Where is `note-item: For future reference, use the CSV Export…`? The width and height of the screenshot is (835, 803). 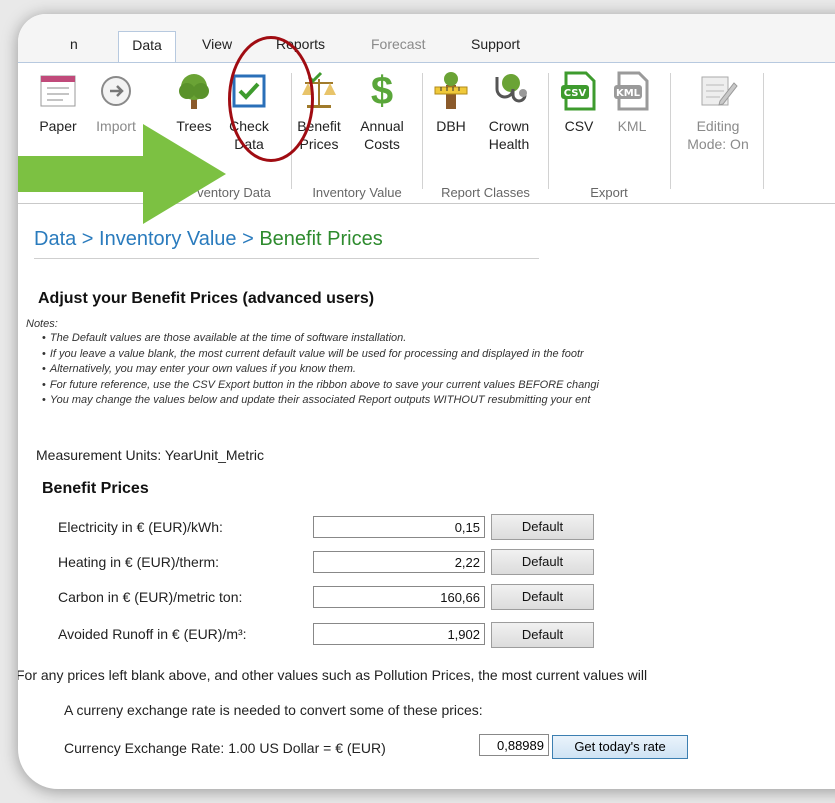 note-item: For future reference, use the CSV Export… is located at coordinates (320, 386).